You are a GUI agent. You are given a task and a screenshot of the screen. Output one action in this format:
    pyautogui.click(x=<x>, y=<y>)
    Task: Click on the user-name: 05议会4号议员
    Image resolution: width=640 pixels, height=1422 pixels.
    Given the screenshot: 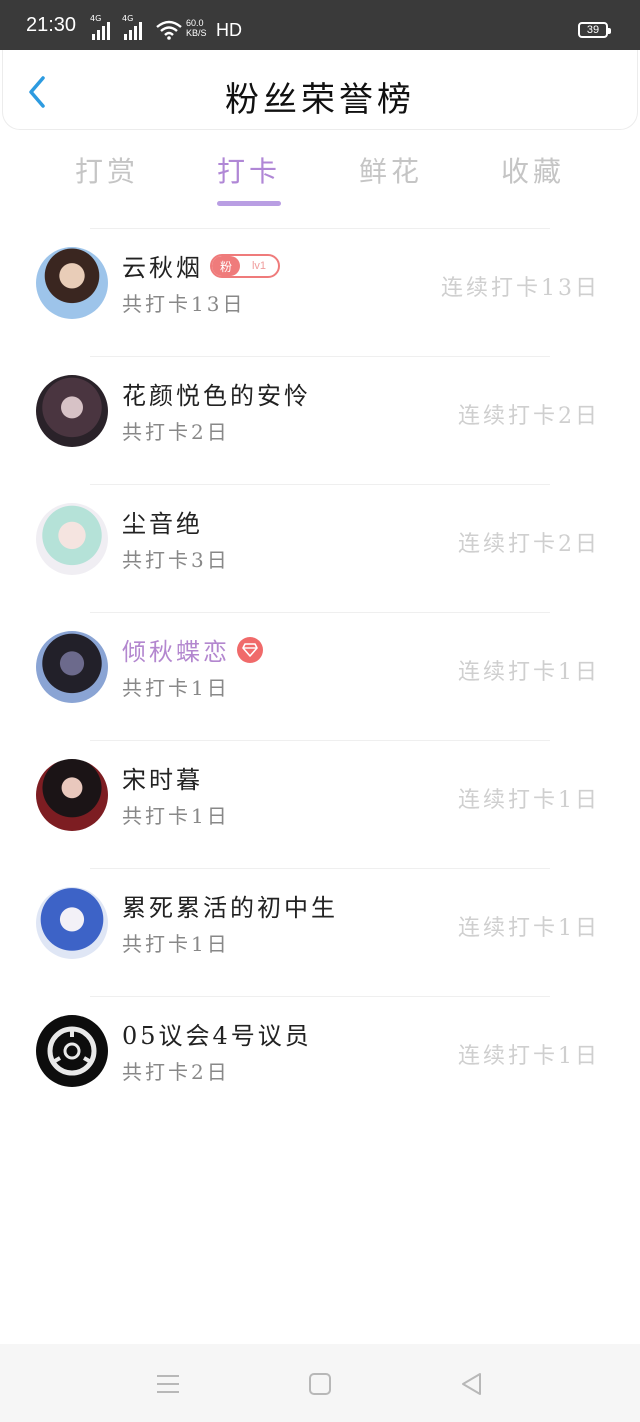 What is the action you would take?
    pyautogui.click(x=217, y=1033)
    